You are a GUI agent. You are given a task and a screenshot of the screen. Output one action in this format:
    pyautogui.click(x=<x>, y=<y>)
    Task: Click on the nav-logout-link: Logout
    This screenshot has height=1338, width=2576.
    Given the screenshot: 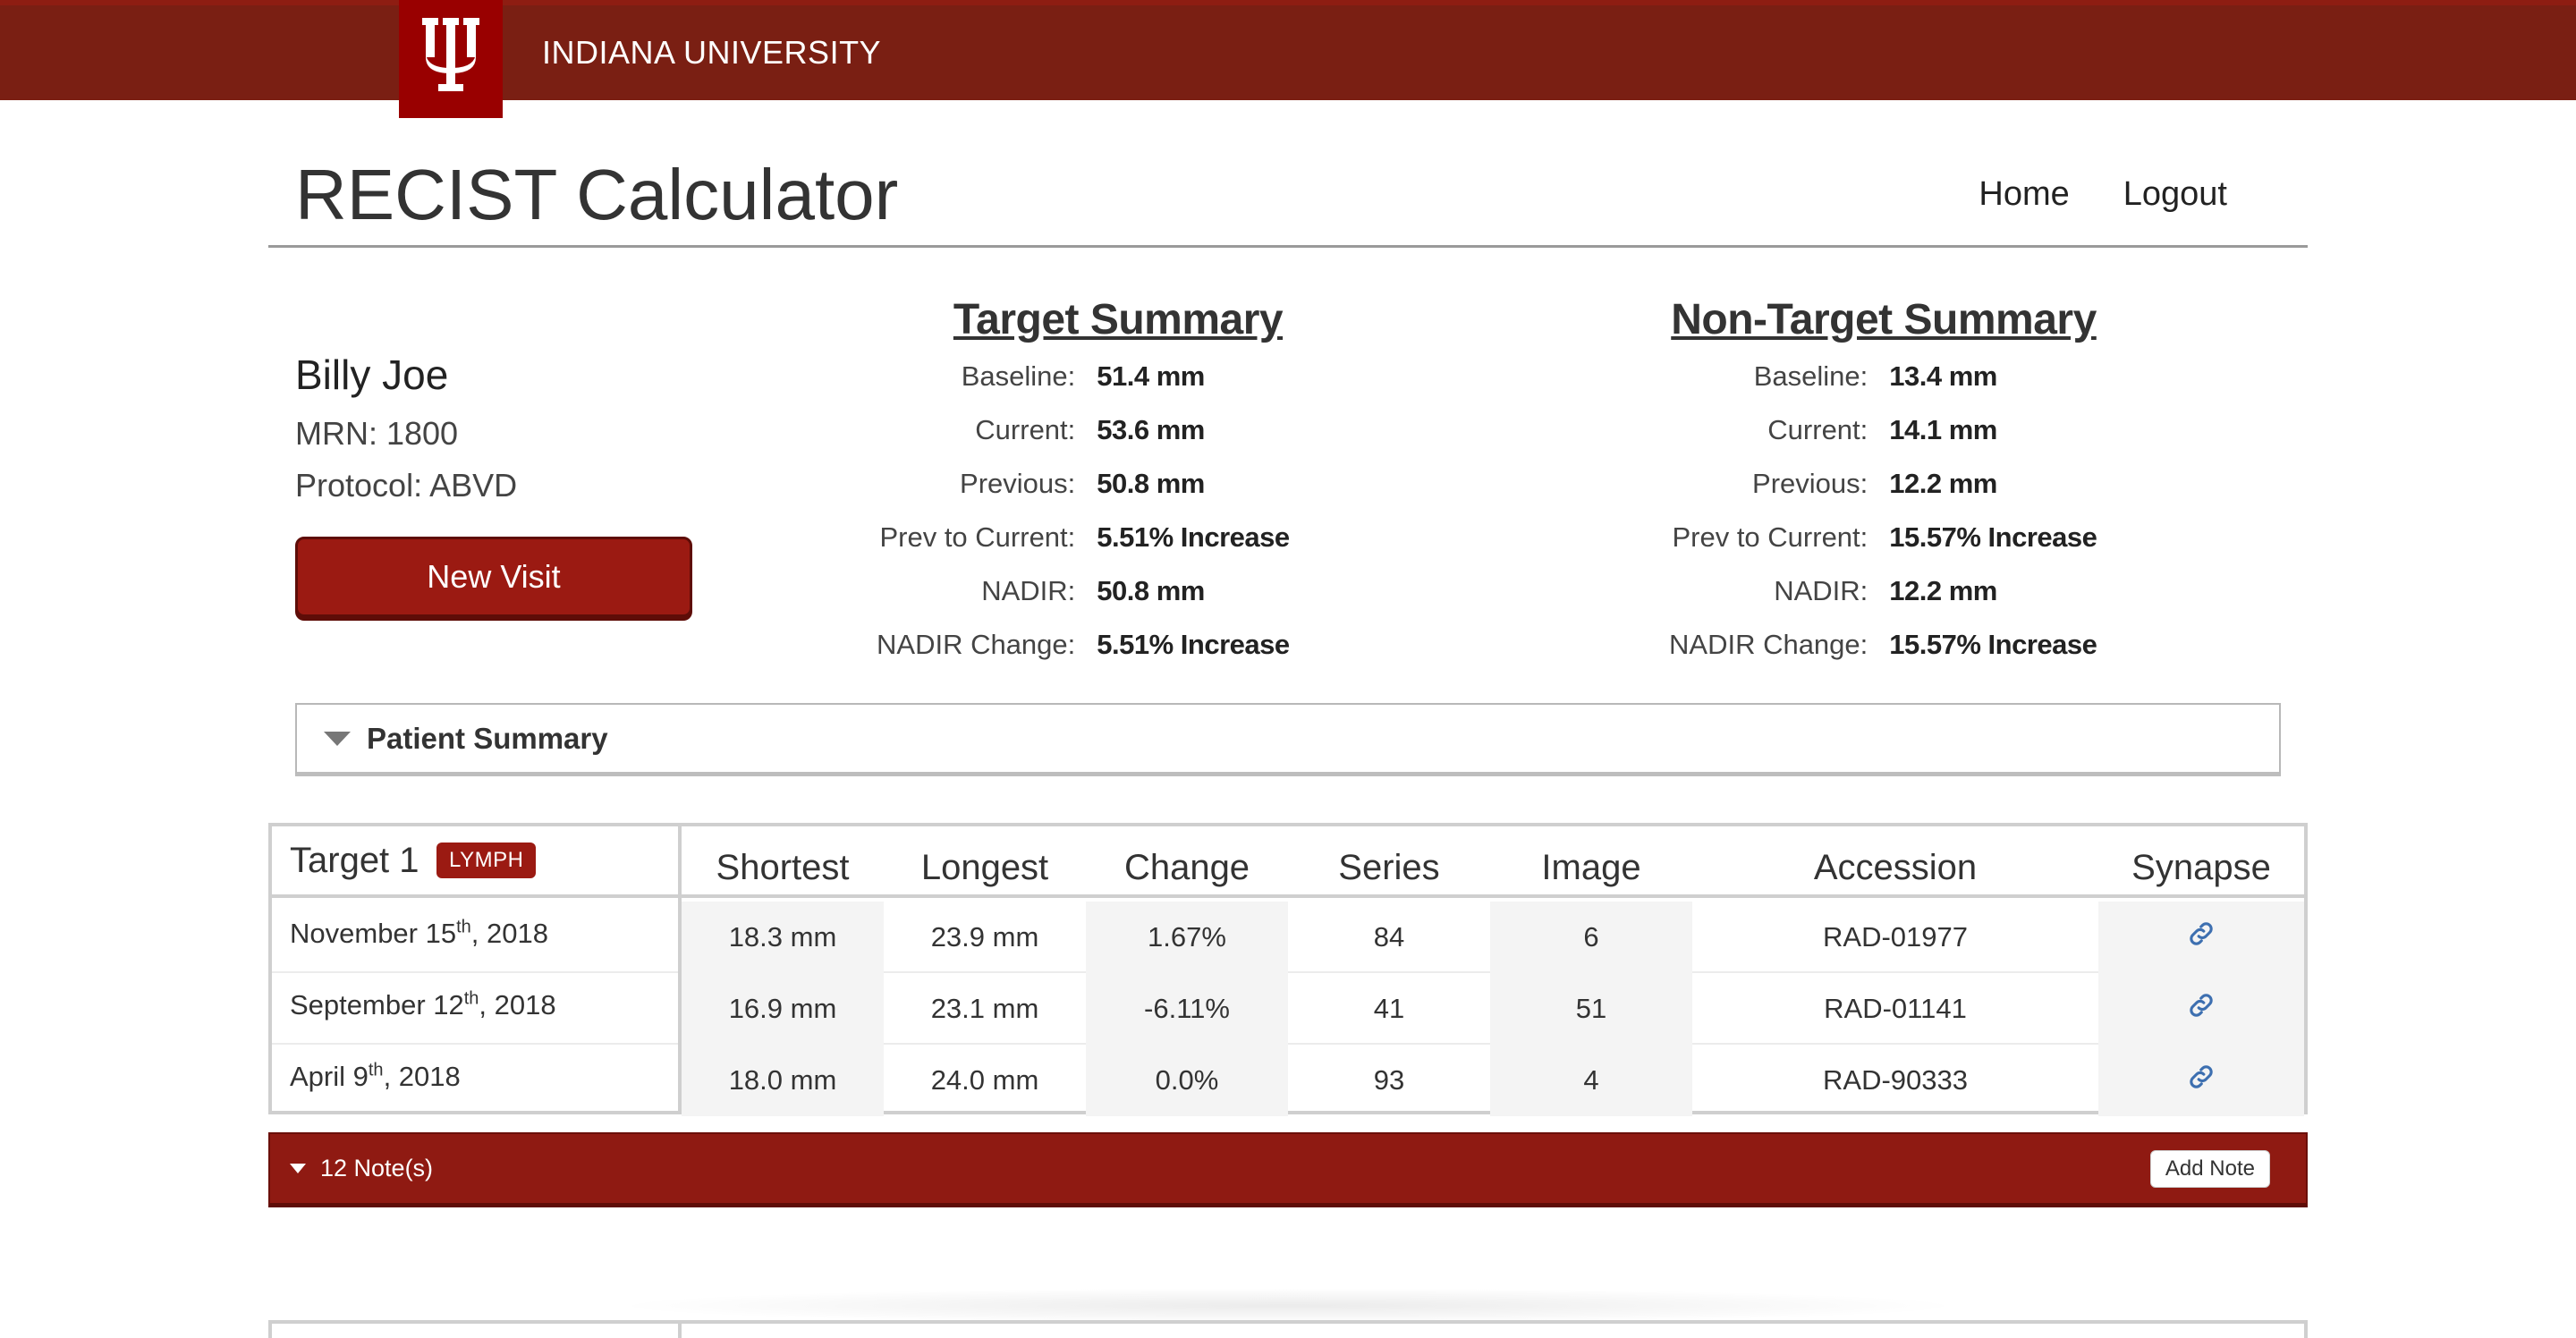 What is the action you would take?
    pyautogui.click(x=2175, y=194)
    